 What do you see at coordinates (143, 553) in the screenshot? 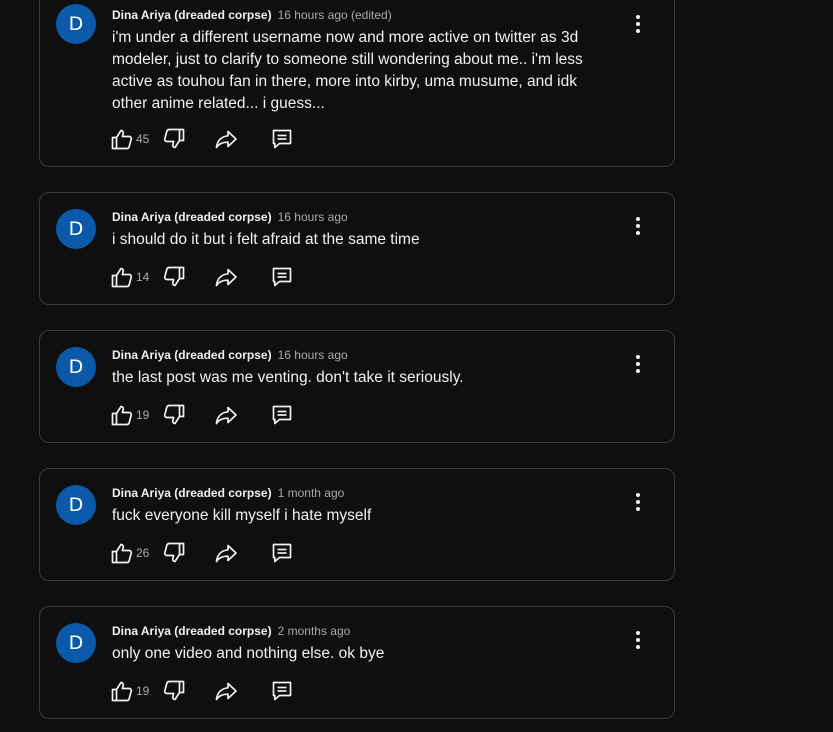
I see `like-count: 26` at bounding box center [143, 553].